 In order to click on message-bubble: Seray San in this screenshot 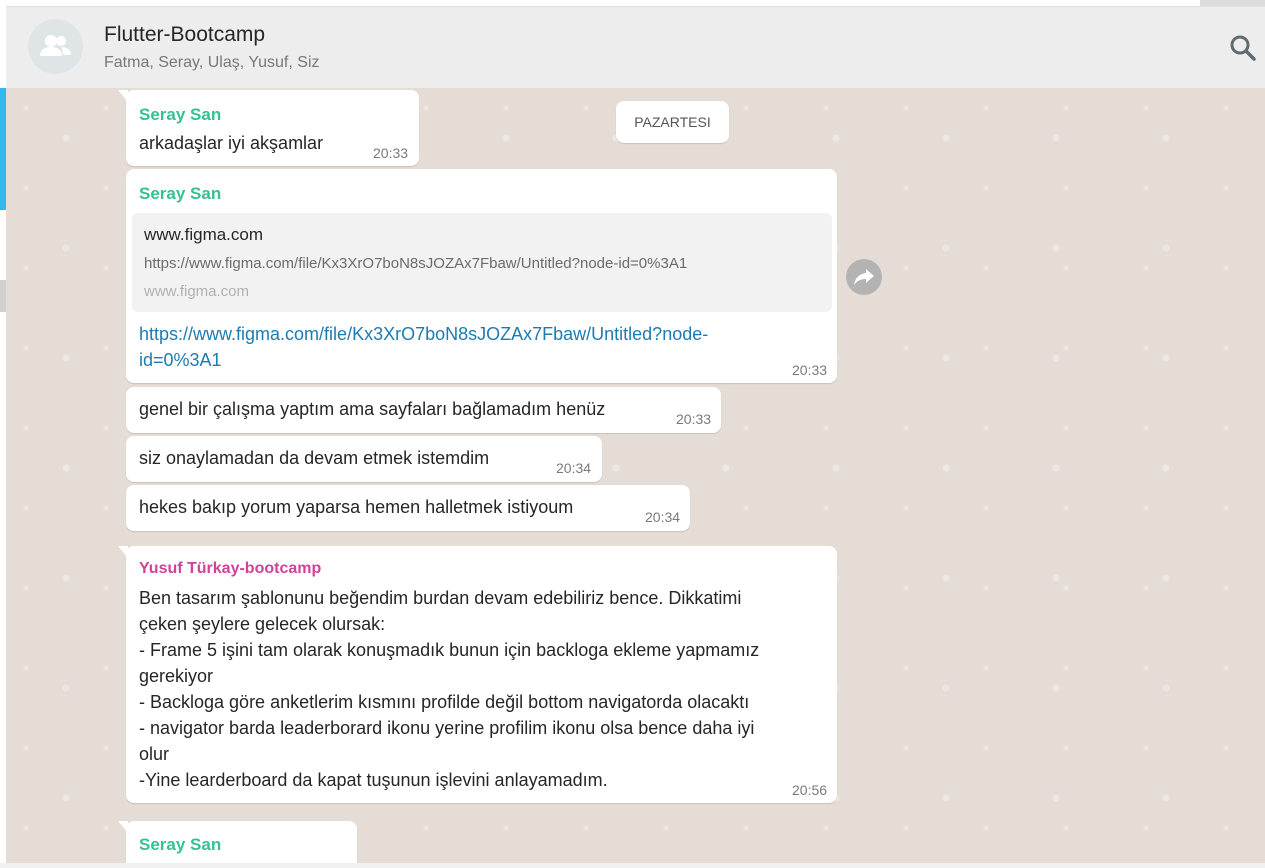, I will do `click(237, 842)`.